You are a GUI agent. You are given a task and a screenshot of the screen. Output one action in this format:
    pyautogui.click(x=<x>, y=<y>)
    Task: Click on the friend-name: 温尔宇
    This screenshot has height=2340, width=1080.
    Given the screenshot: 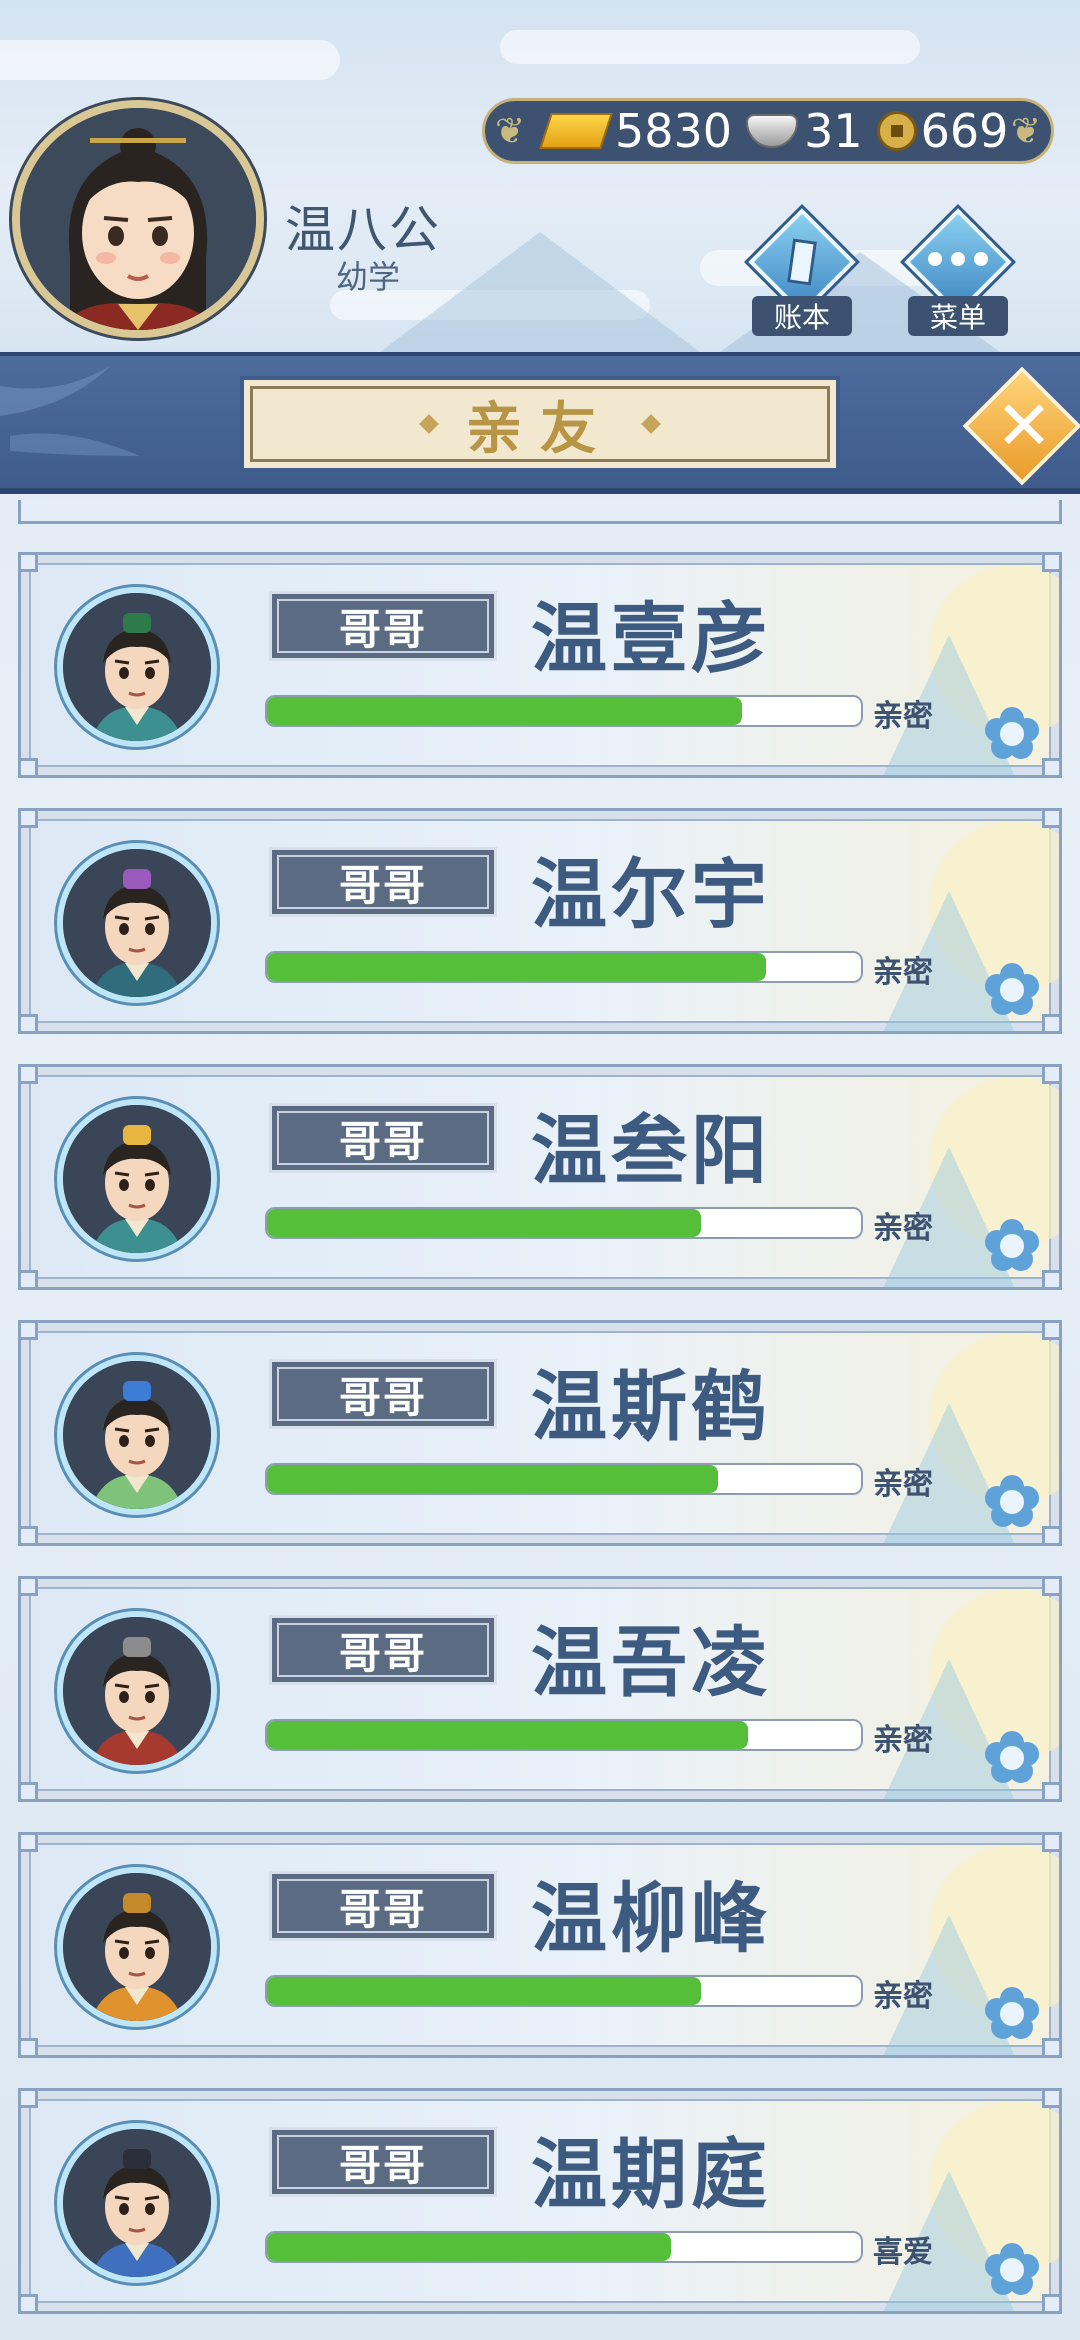 What is the action you would take?
    pyautogui.click(x=651, y=894)
    